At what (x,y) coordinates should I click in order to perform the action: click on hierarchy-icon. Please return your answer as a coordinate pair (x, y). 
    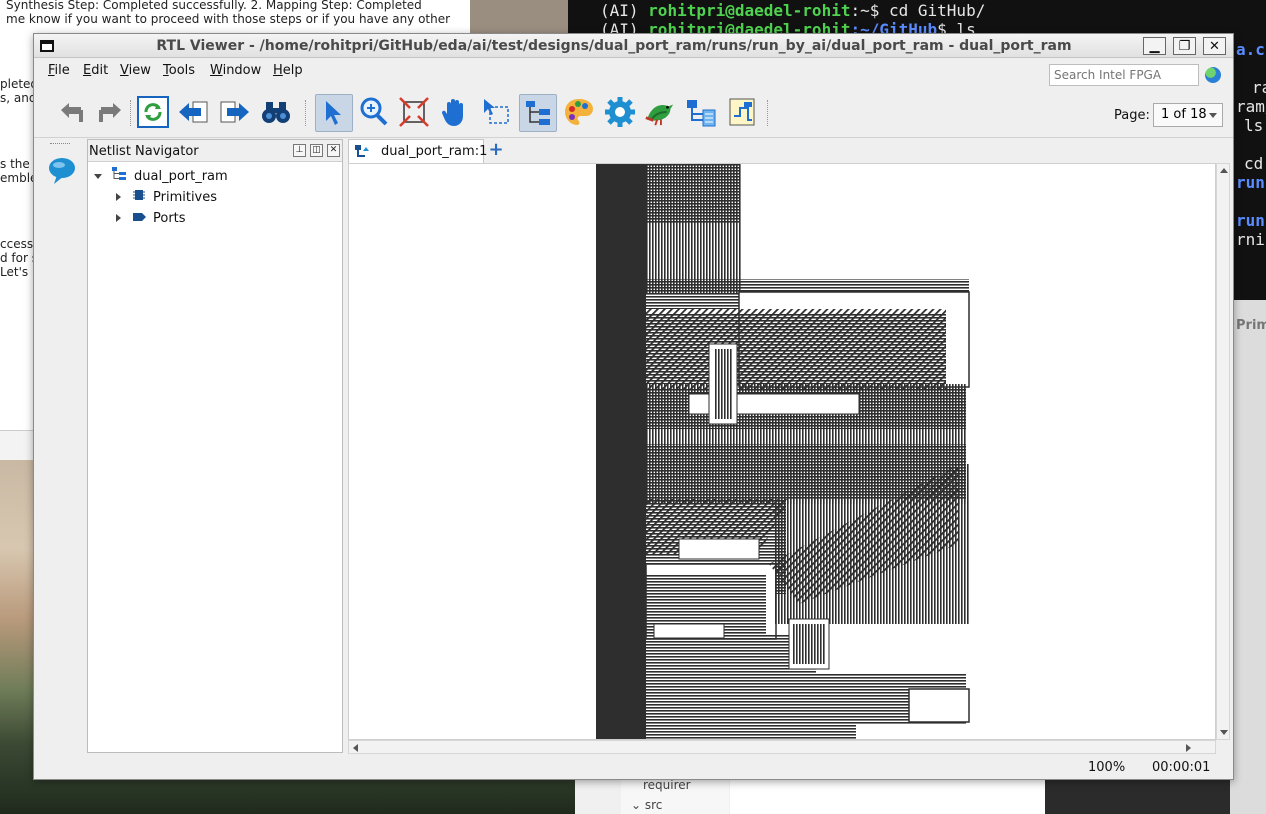
    Looking at the image, I should click on (538, 113).